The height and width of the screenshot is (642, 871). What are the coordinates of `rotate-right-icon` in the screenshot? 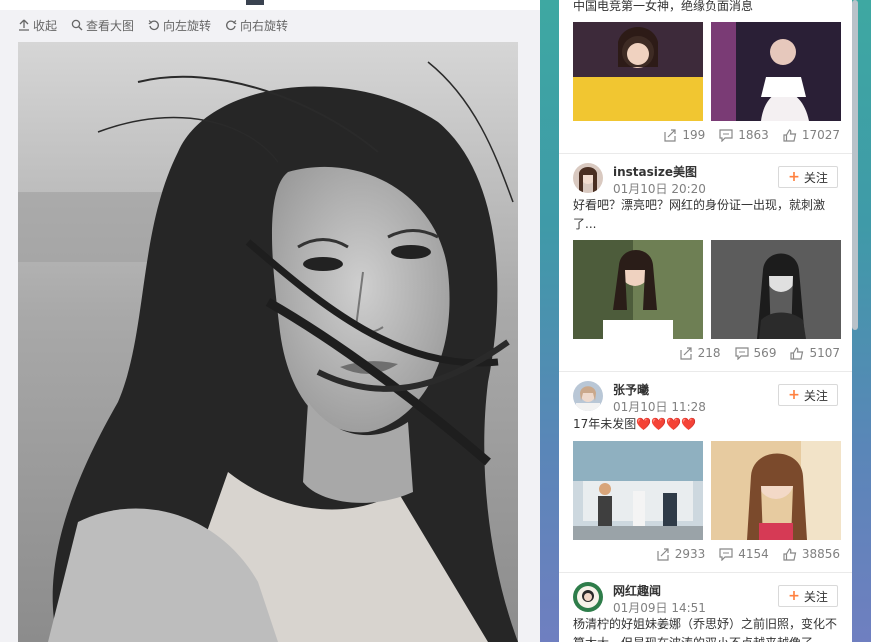 It's located at (231, 25).